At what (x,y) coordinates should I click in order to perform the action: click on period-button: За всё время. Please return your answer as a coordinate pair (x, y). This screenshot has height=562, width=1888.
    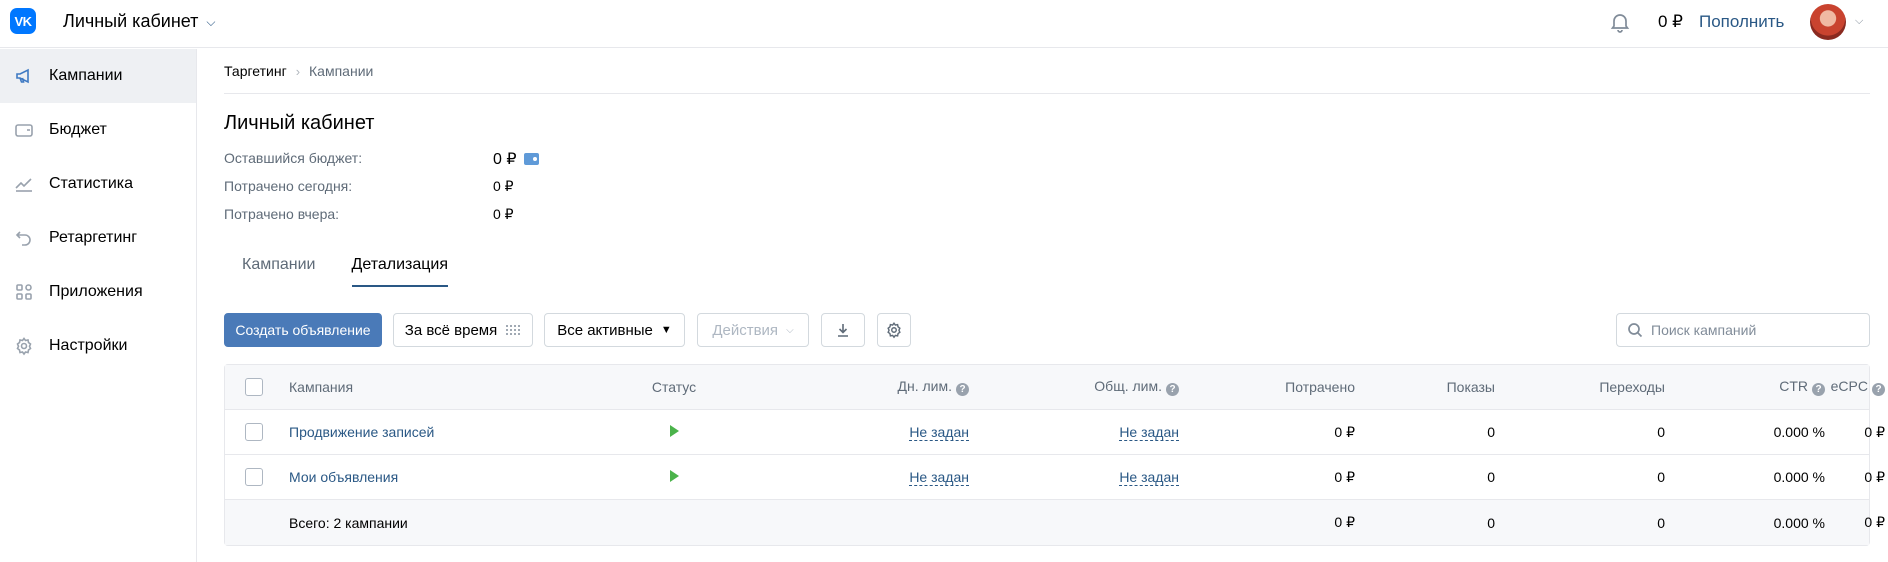
    Looking at the image, I should click on (463, 330).